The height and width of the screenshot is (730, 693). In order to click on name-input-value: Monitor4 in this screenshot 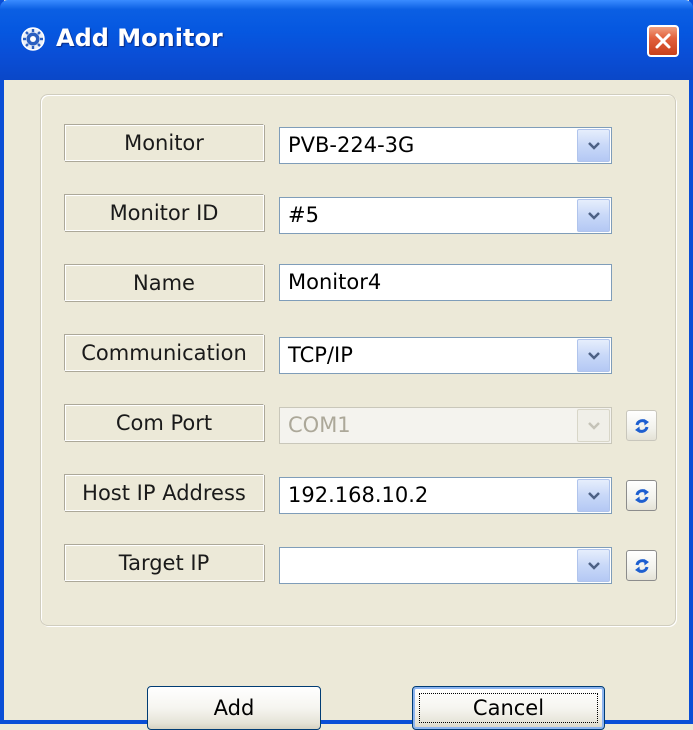, I will do `click(335, 282)`.